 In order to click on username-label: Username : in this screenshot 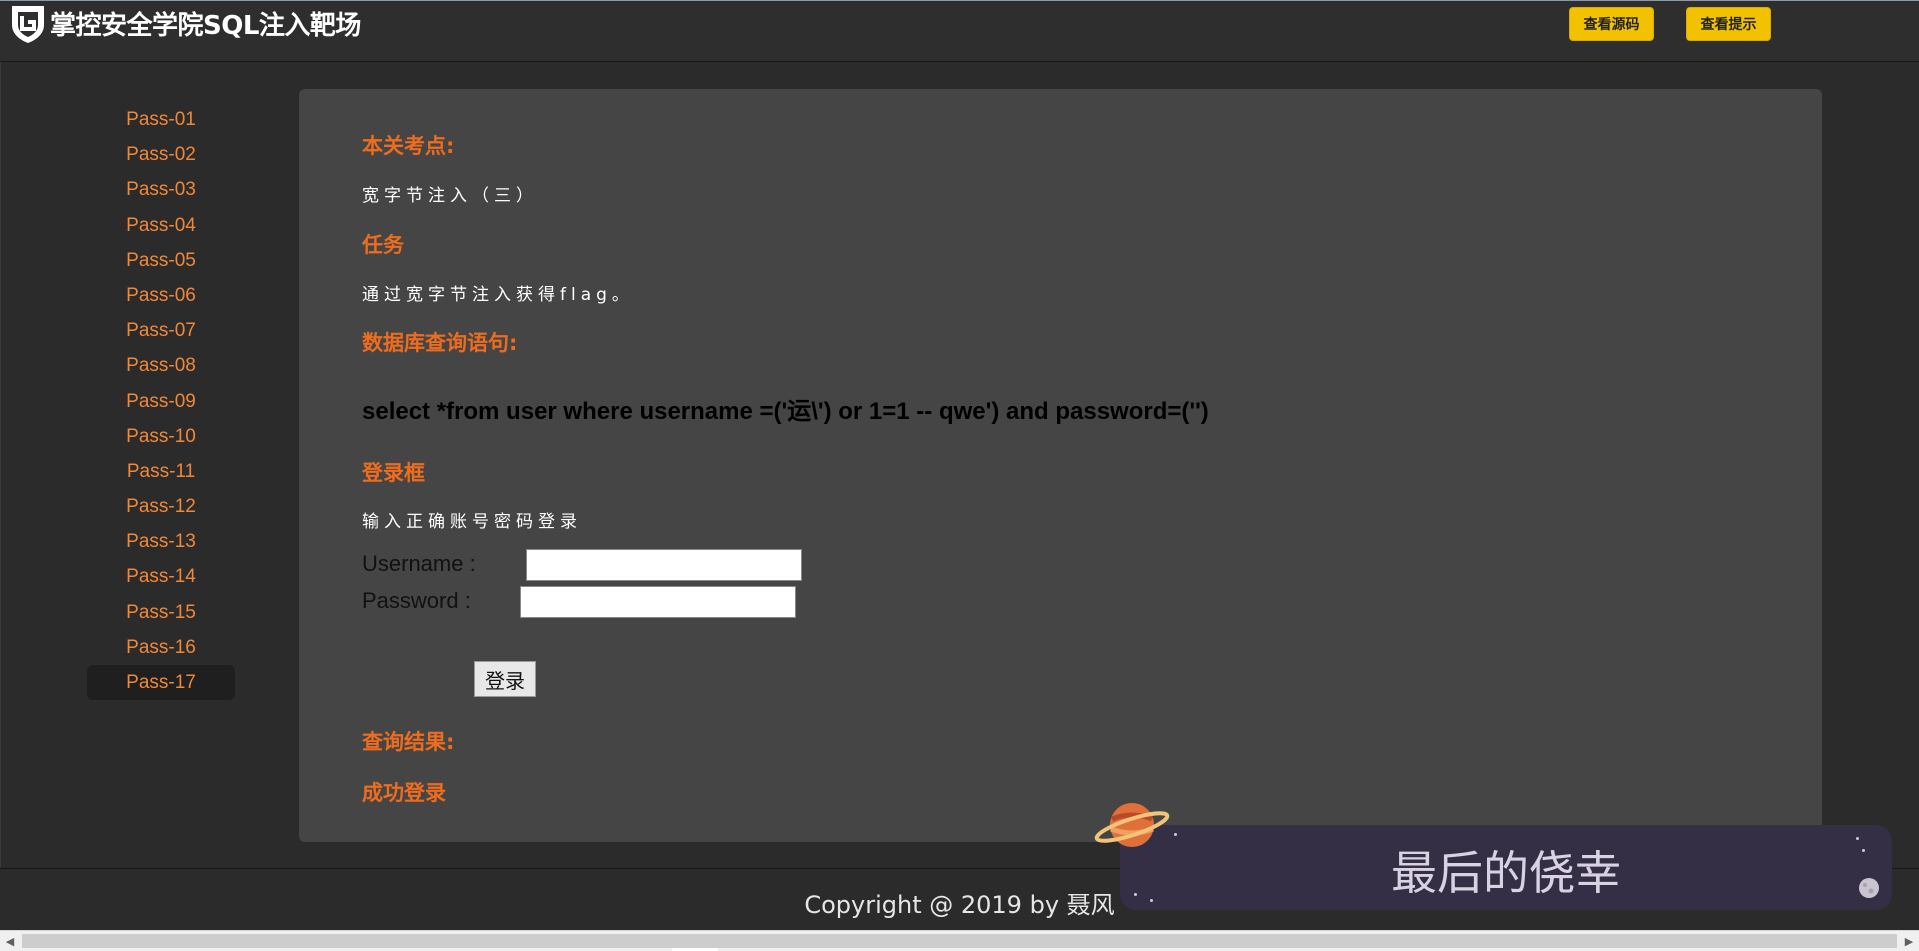, I will do `click(419, 563)`.